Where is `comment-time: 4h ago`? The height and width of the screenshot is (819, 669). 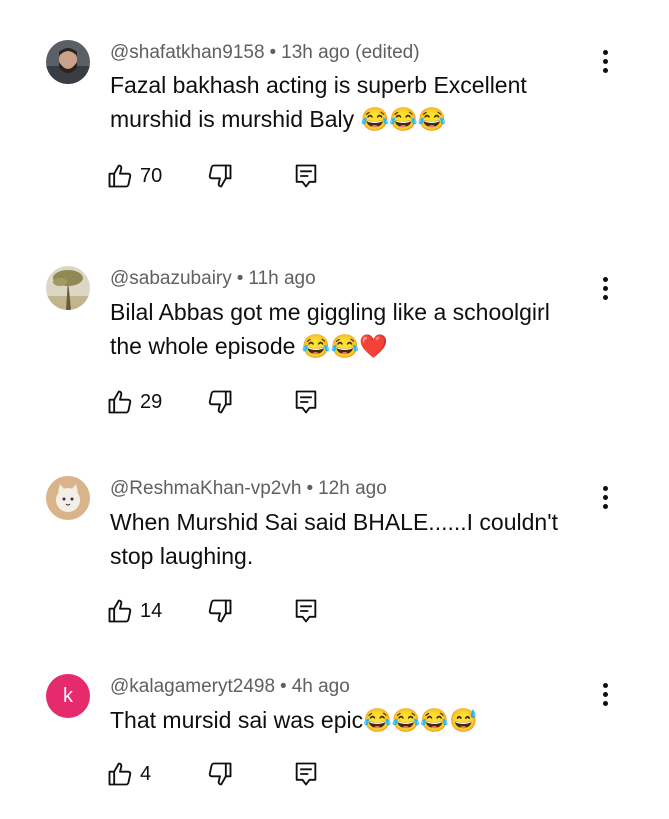 comment-time: 4h ago is located at coordinates (320, 686).